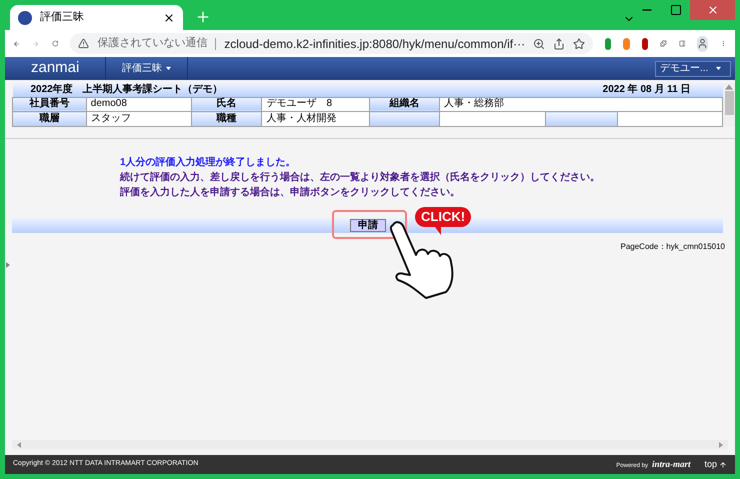  Describe the element at coordinates (712, 10) in the screenshot. I see `close-window-button` at that location.